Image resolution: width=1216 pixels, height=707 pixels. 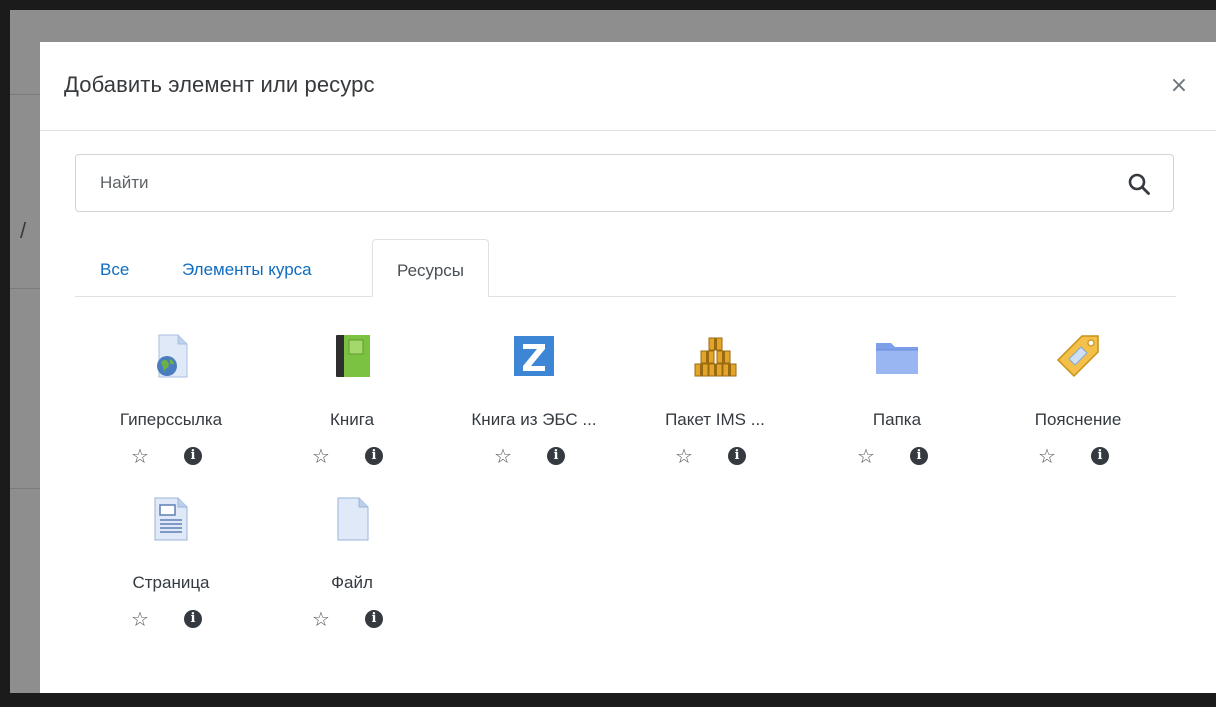 What do you see at coordinates (114, 267) in the screenshot?
I see `tab-all: Все` at bounding box center [114, 267].